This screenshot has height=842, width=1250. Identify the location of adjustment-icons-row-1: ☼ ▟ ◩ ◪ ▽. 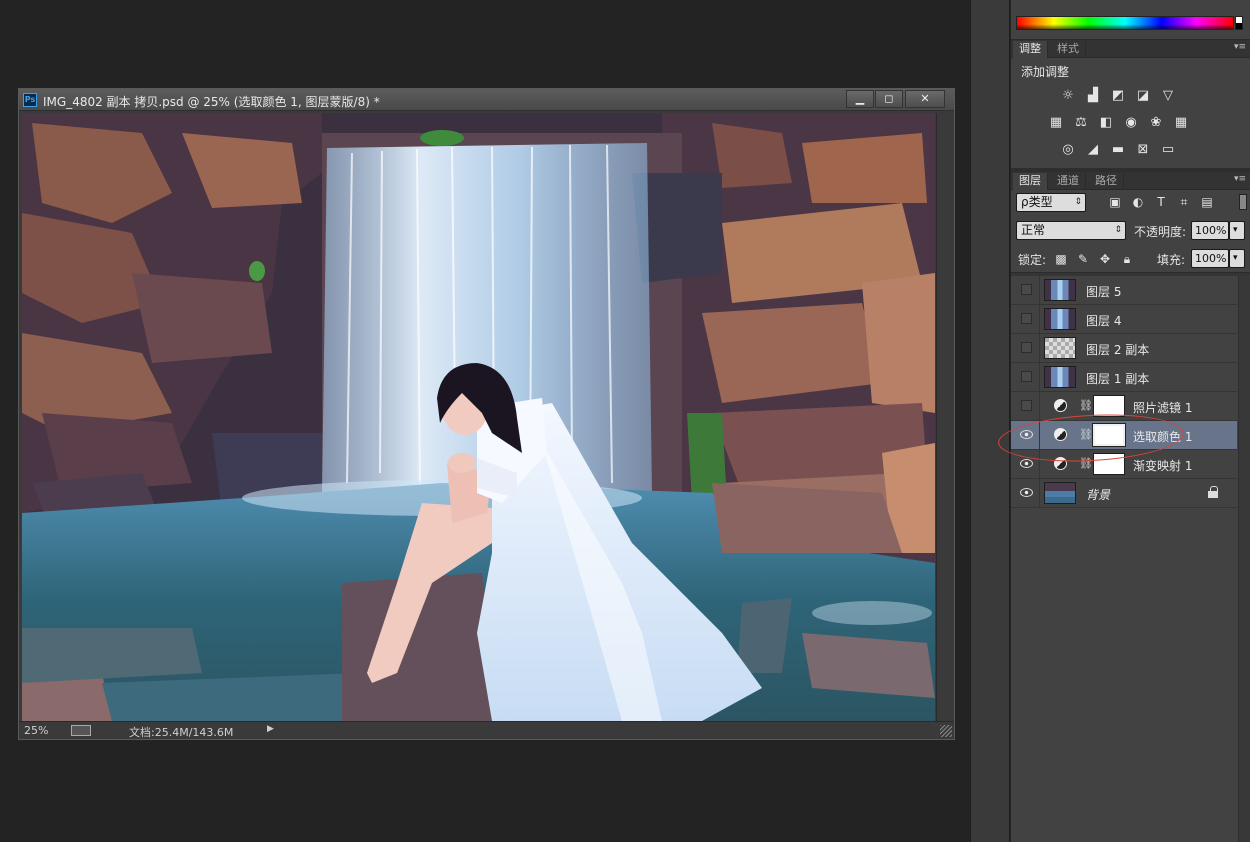
(1118, 95).